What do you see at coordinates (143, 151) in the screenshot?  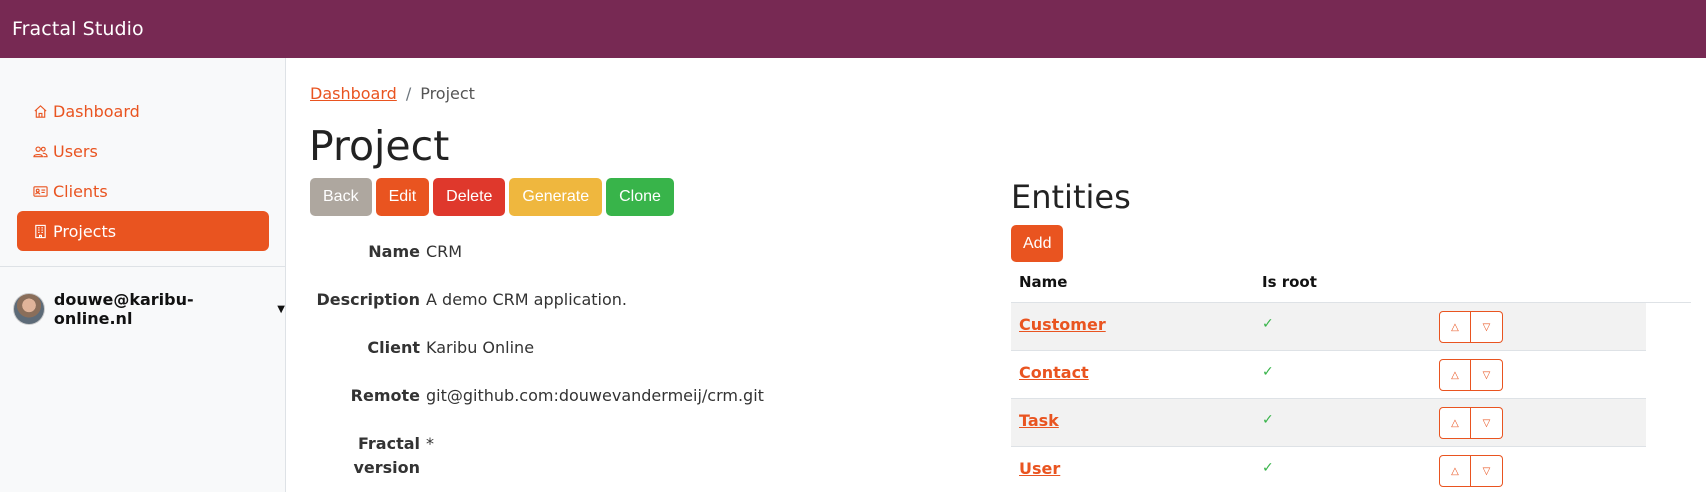 I see `sidebar-item-users: Users` at bounding box center [143, 151].